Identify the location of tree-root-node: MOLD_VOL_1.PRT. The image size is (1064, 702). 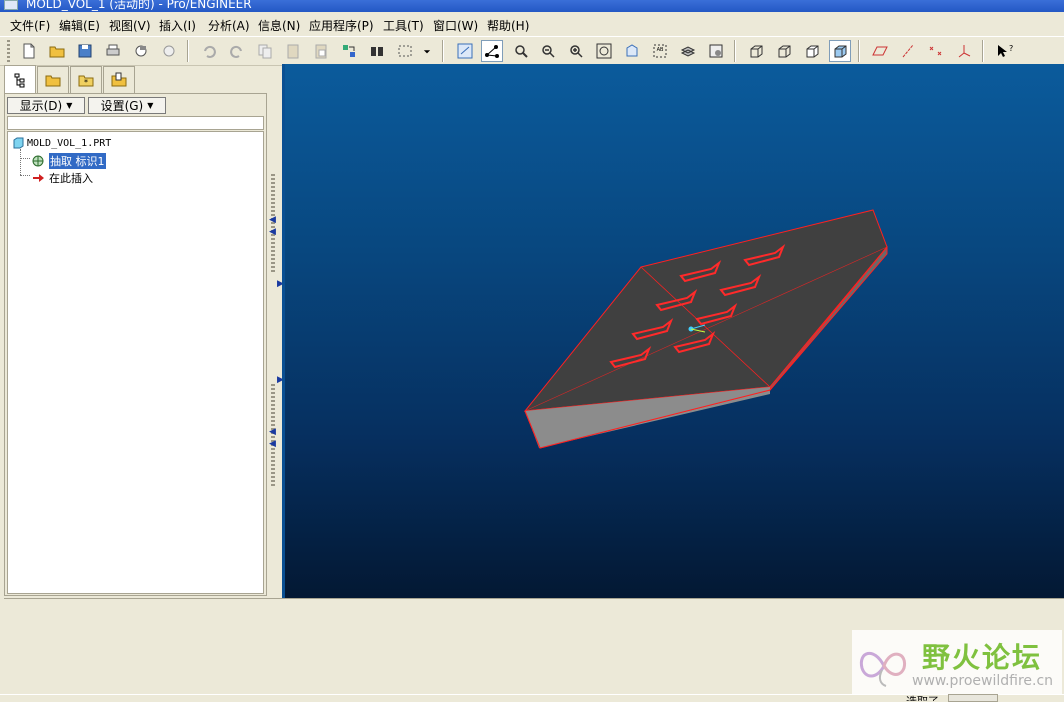
(61, 143).